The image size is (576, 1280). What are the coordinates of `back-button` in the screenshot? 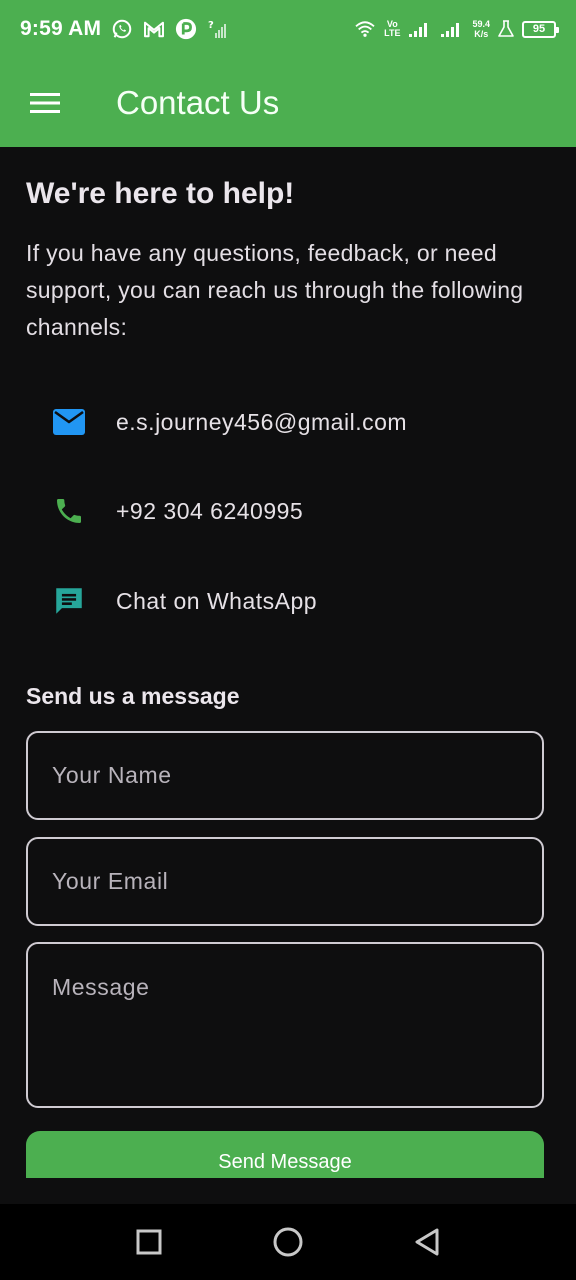 It's located at (427, 1242).